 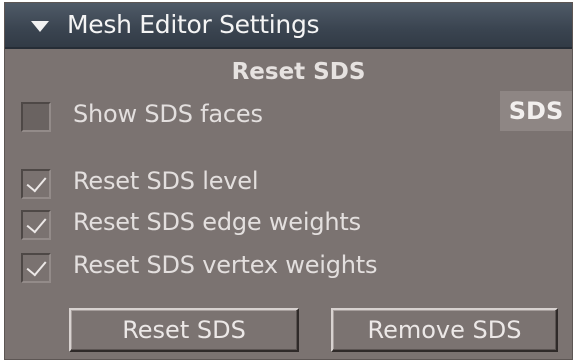 What do you see at coordinates (298, 72) in the screenshot?
I see `section-title: Reset SDS` at bounding box center [298, 72].